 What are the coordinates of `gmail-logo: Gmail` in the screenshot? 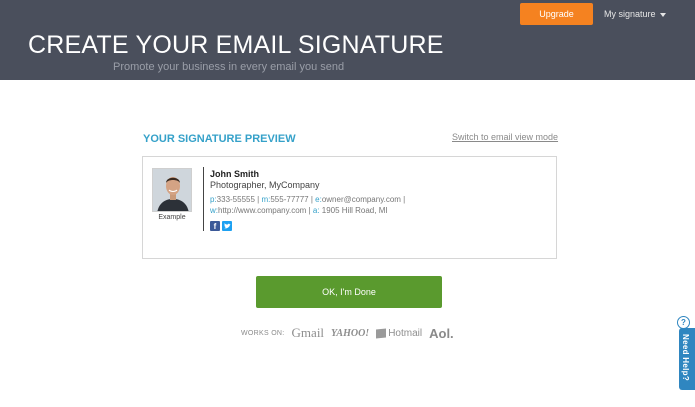 It's located at (308, 332).